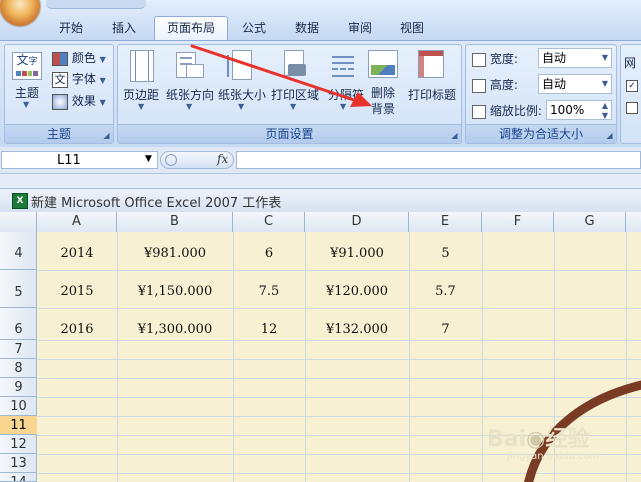  Describe the element at coordinates (18, 387) in the screenshot. I see `row-header-9: 9` at that location.